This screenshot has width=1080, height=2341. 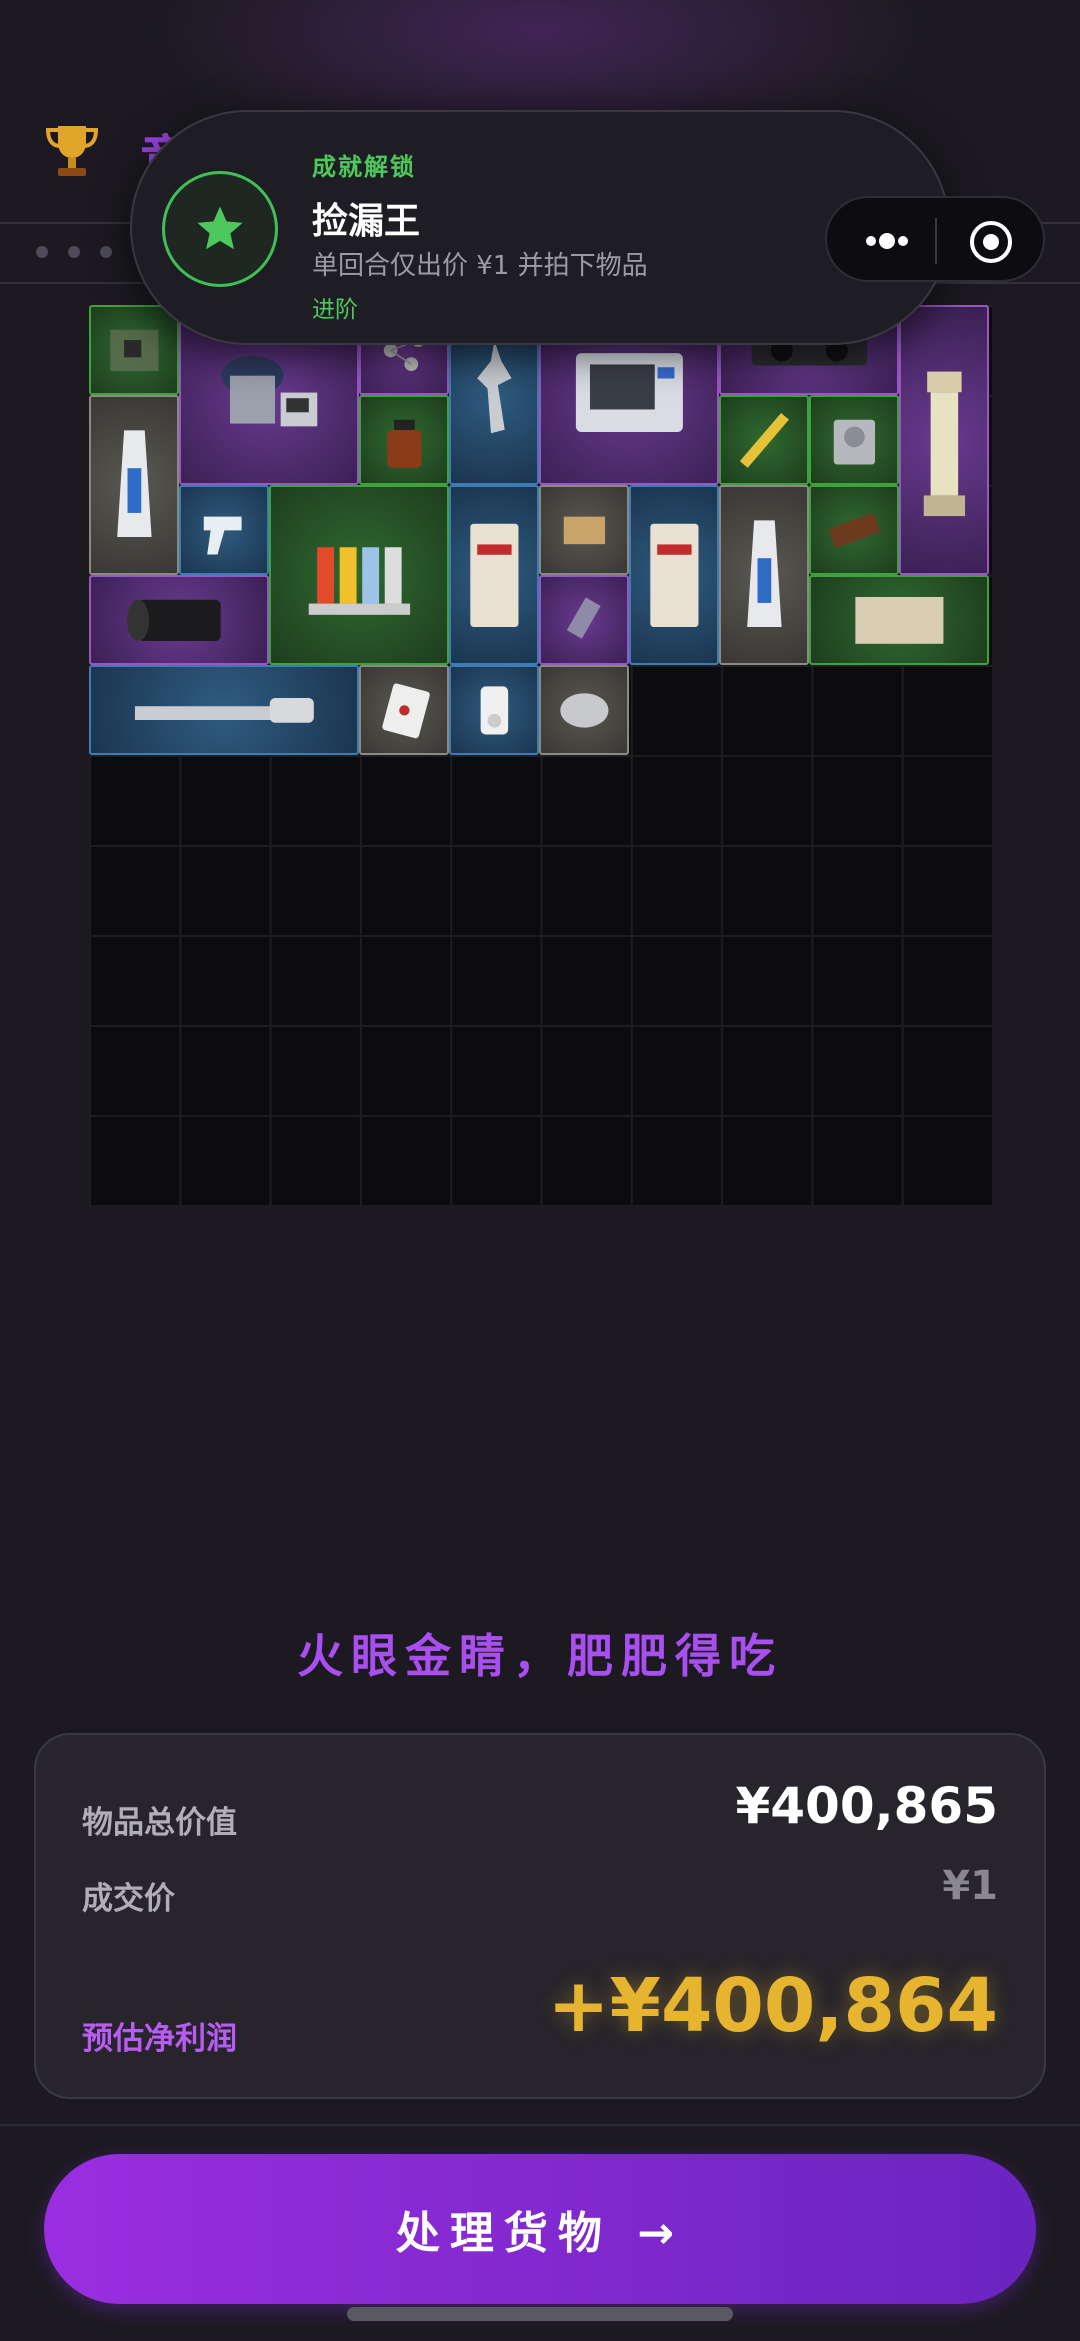 What do you see at coordinates (480, 266) in the screenshot?
I see `achievement-description: 单回合仅出价 ¥1 并拍下物品` at bounding box center [480, 266].